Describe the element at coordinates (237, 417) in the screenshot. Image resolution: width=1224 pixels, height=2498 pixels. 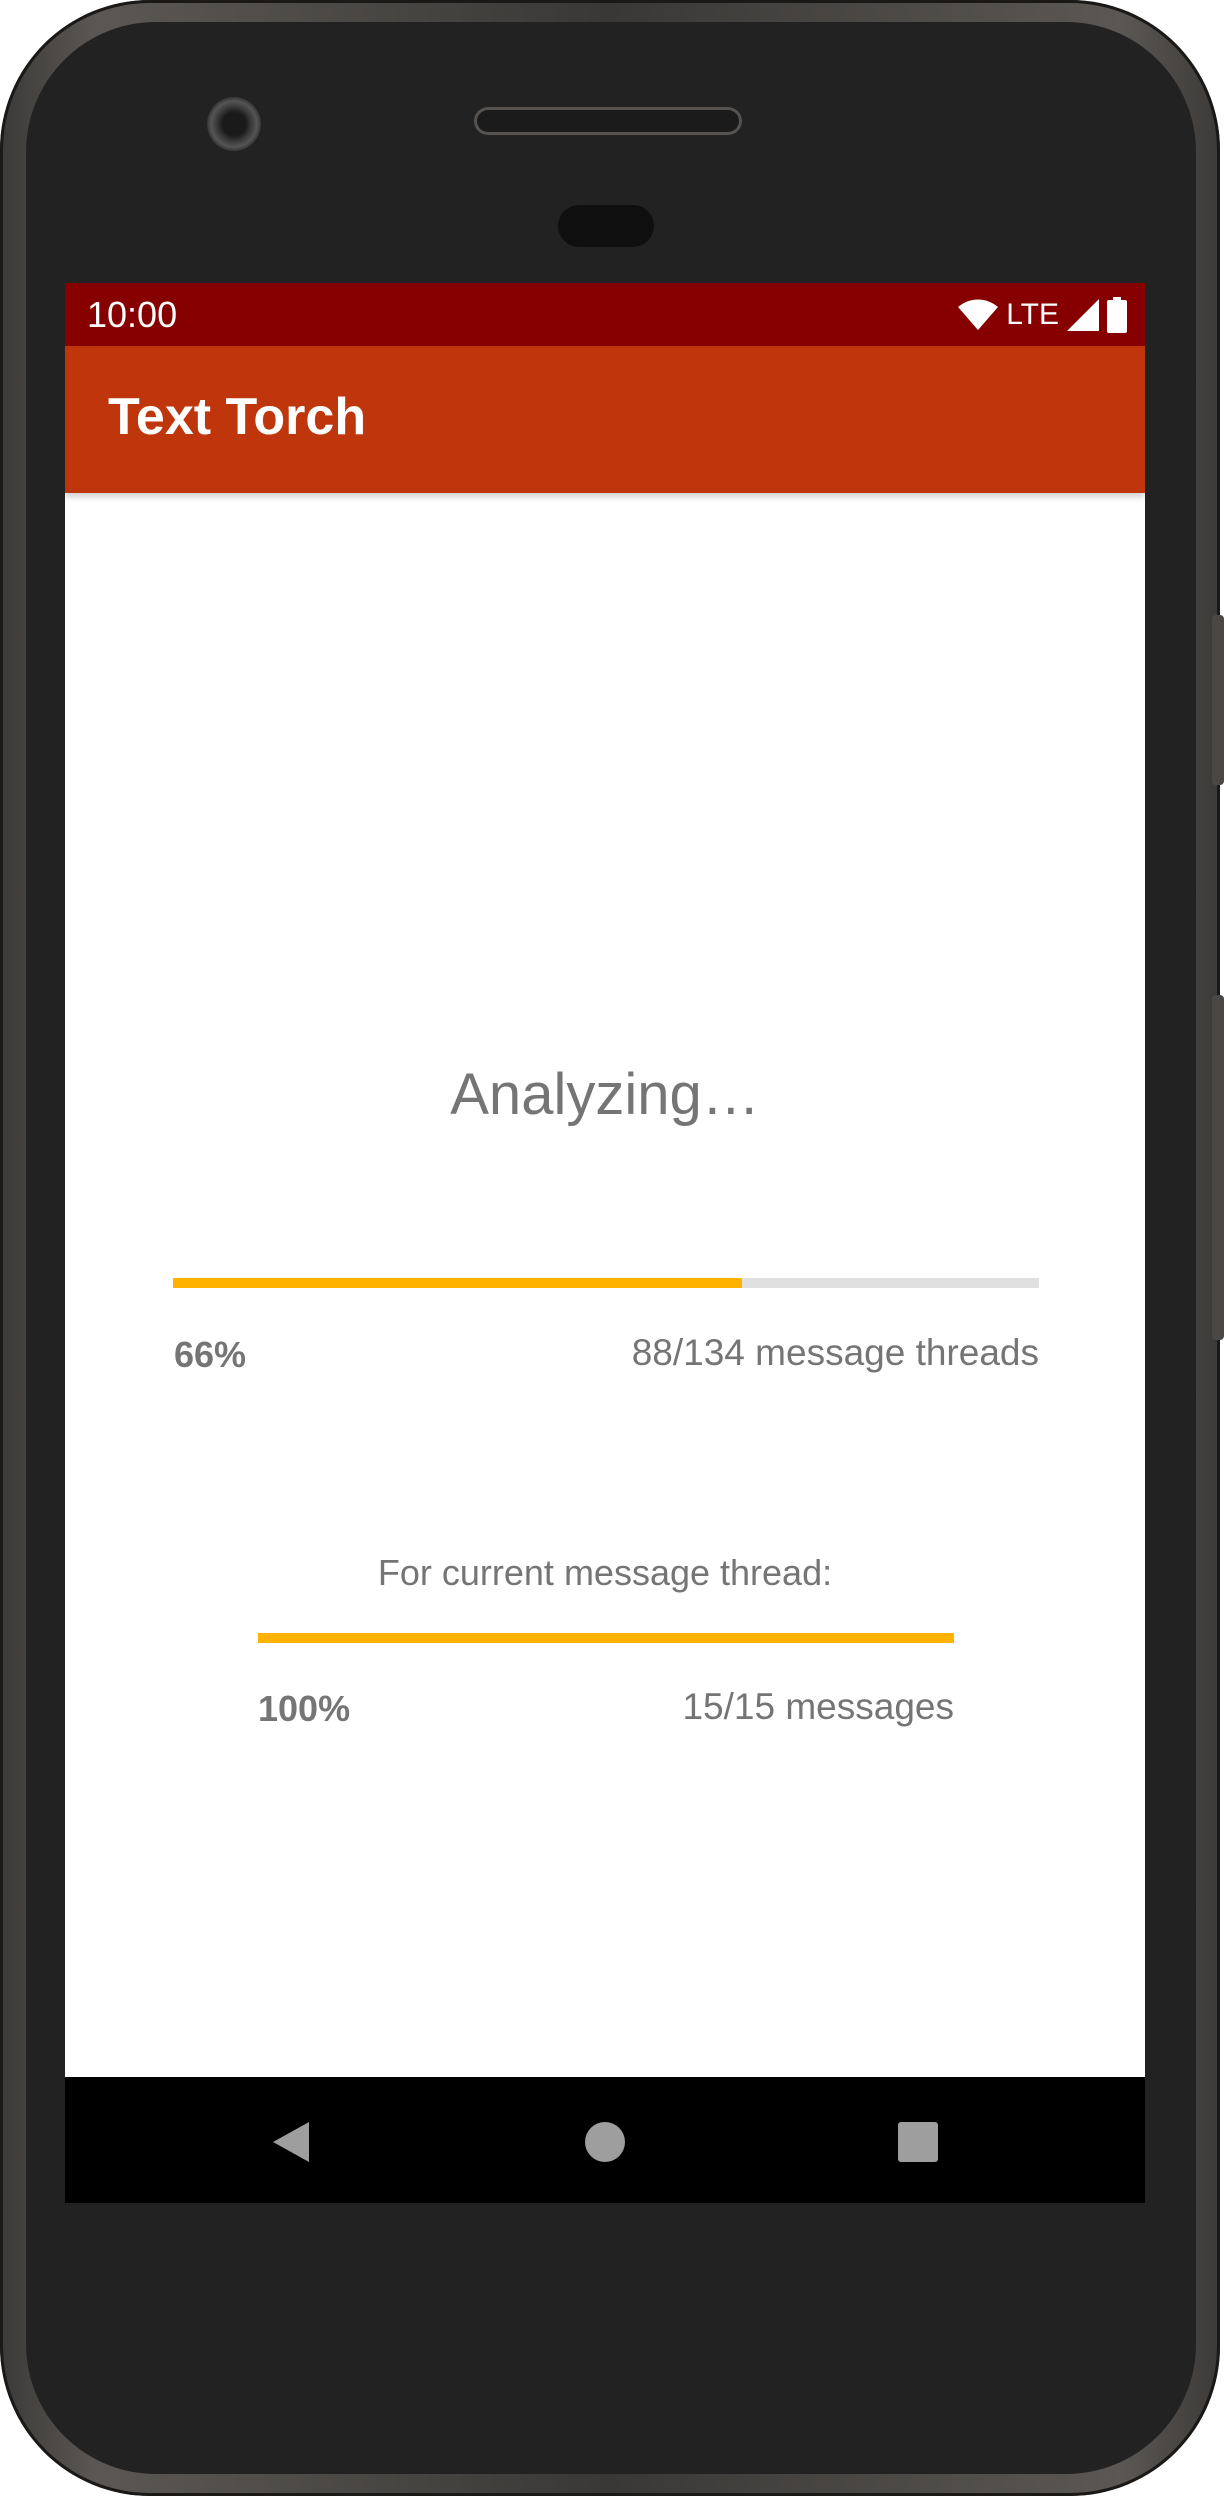
I see `app-title: Text Torch` at that location.